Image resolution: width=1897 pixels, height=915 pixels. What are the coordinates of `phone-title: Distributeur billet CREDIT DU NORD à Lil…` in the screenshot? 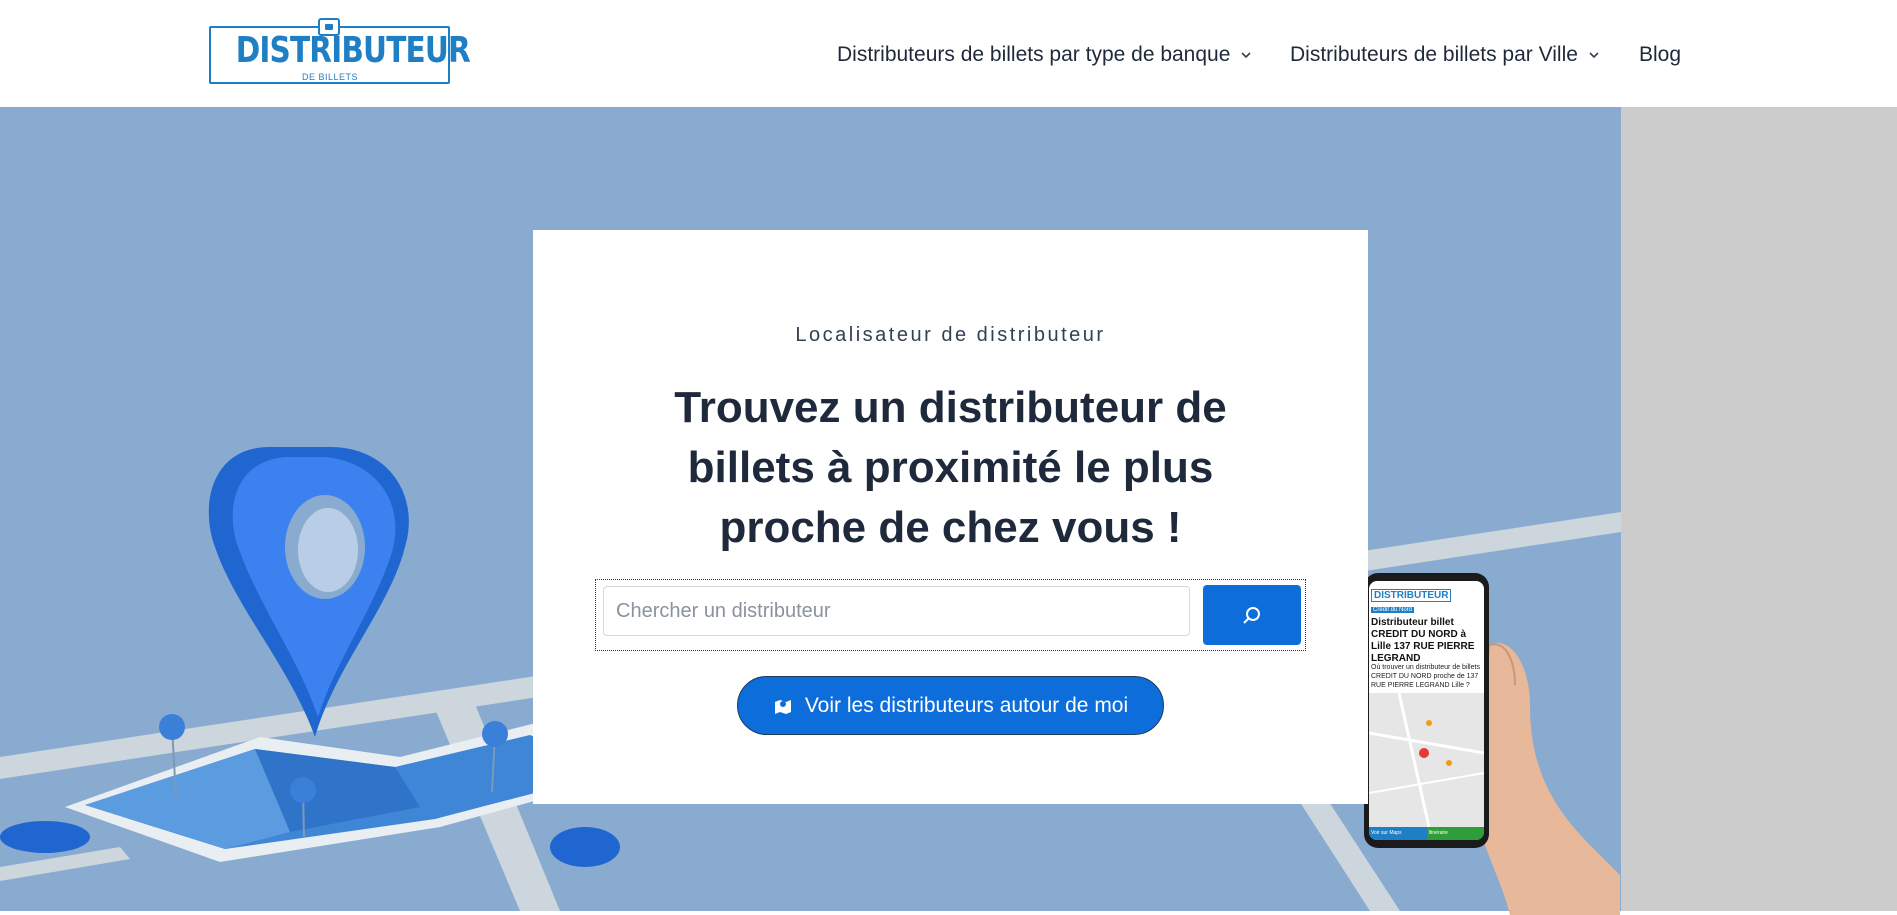 It's located at (1423, 640).